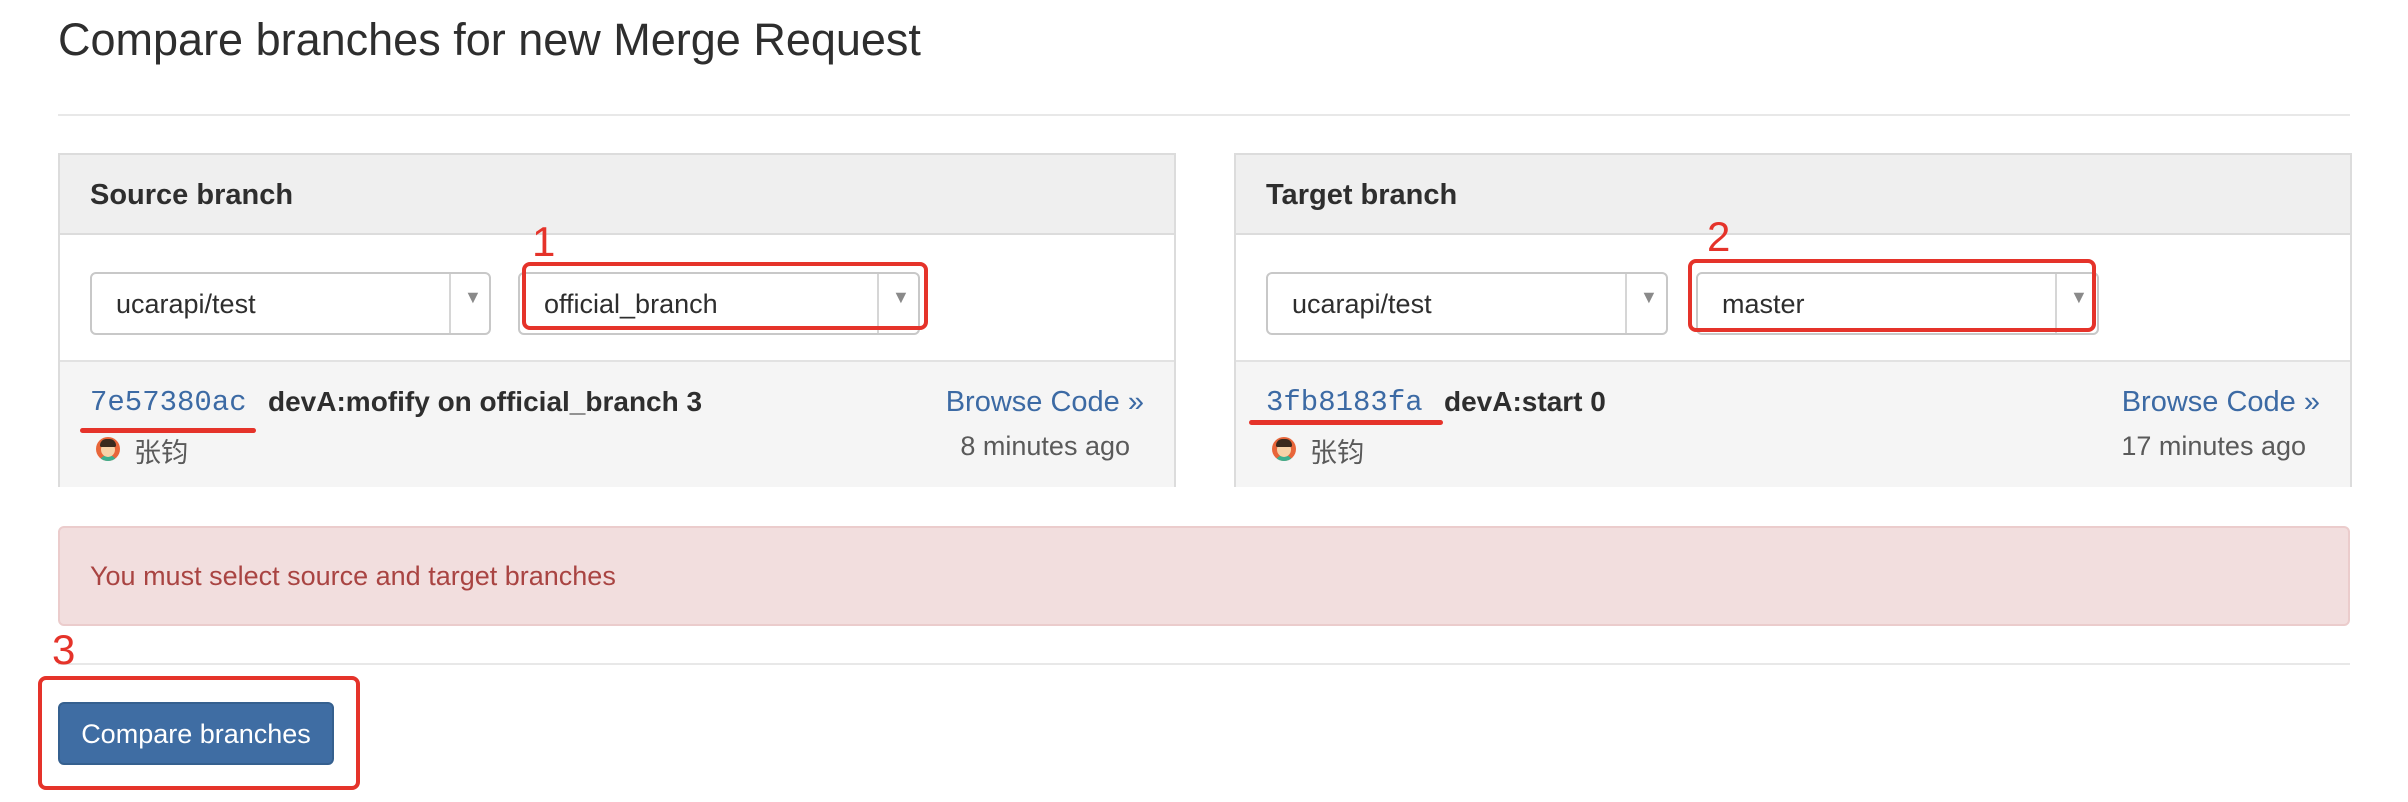  What do you see at coordinates (1362, 304) in the screenshot?
I see `target-project-value: ucarapi/test` at bounding box center [1362, 304].